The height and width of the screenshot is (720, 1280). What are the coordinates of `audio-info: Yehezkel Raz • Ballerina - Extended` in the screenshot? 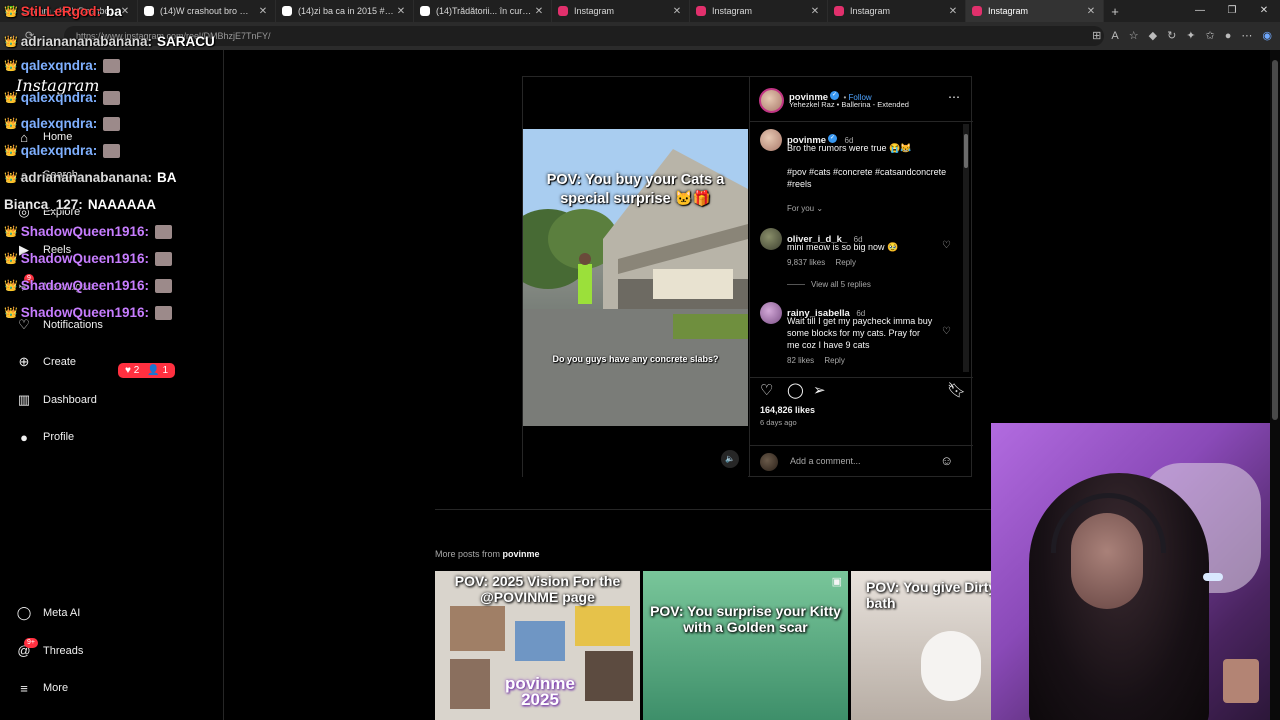 It's located at (849, 104).